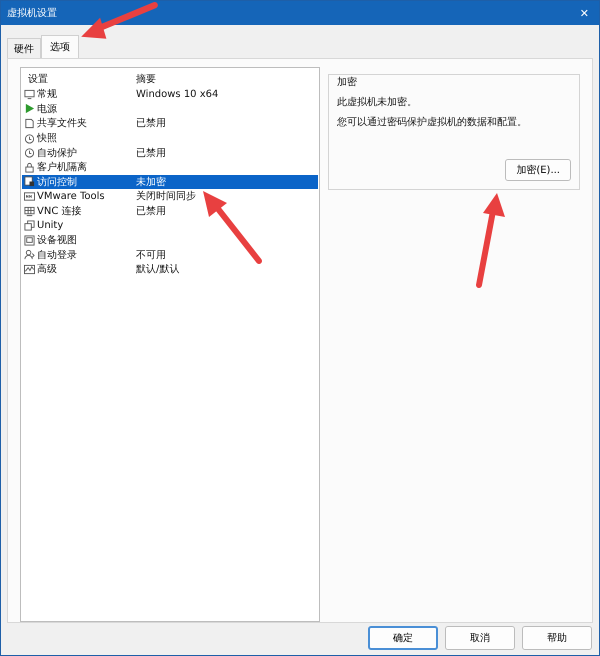 Image resolution: width=600 pixels, height=656 pixels. I want to click on setting-name: 自动保护, so click(57, 153).